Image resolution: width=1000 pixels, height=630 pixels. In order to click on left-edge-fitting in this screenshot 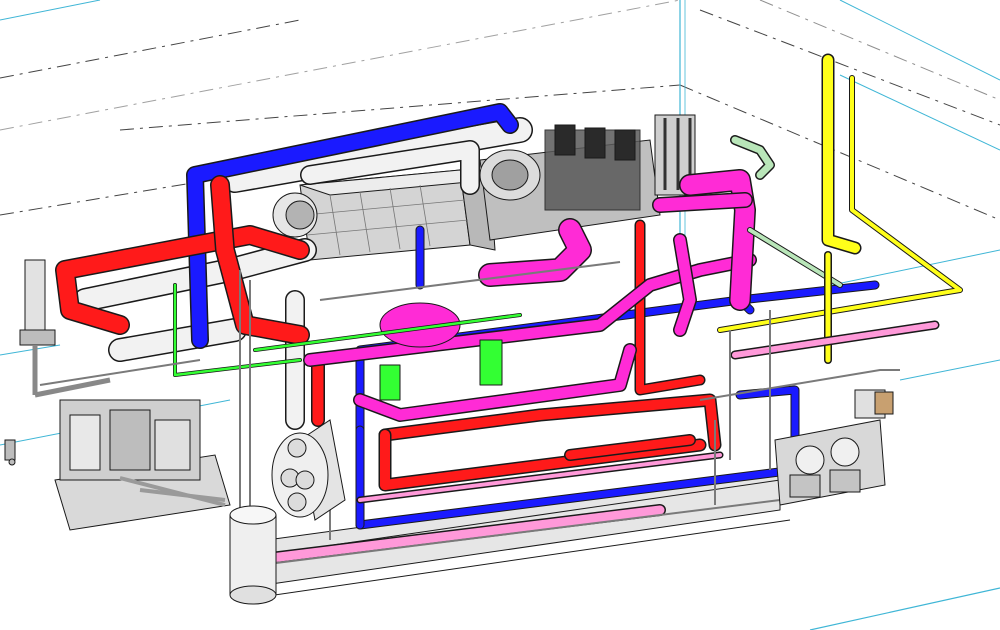, I will do `click(10, 452)`.